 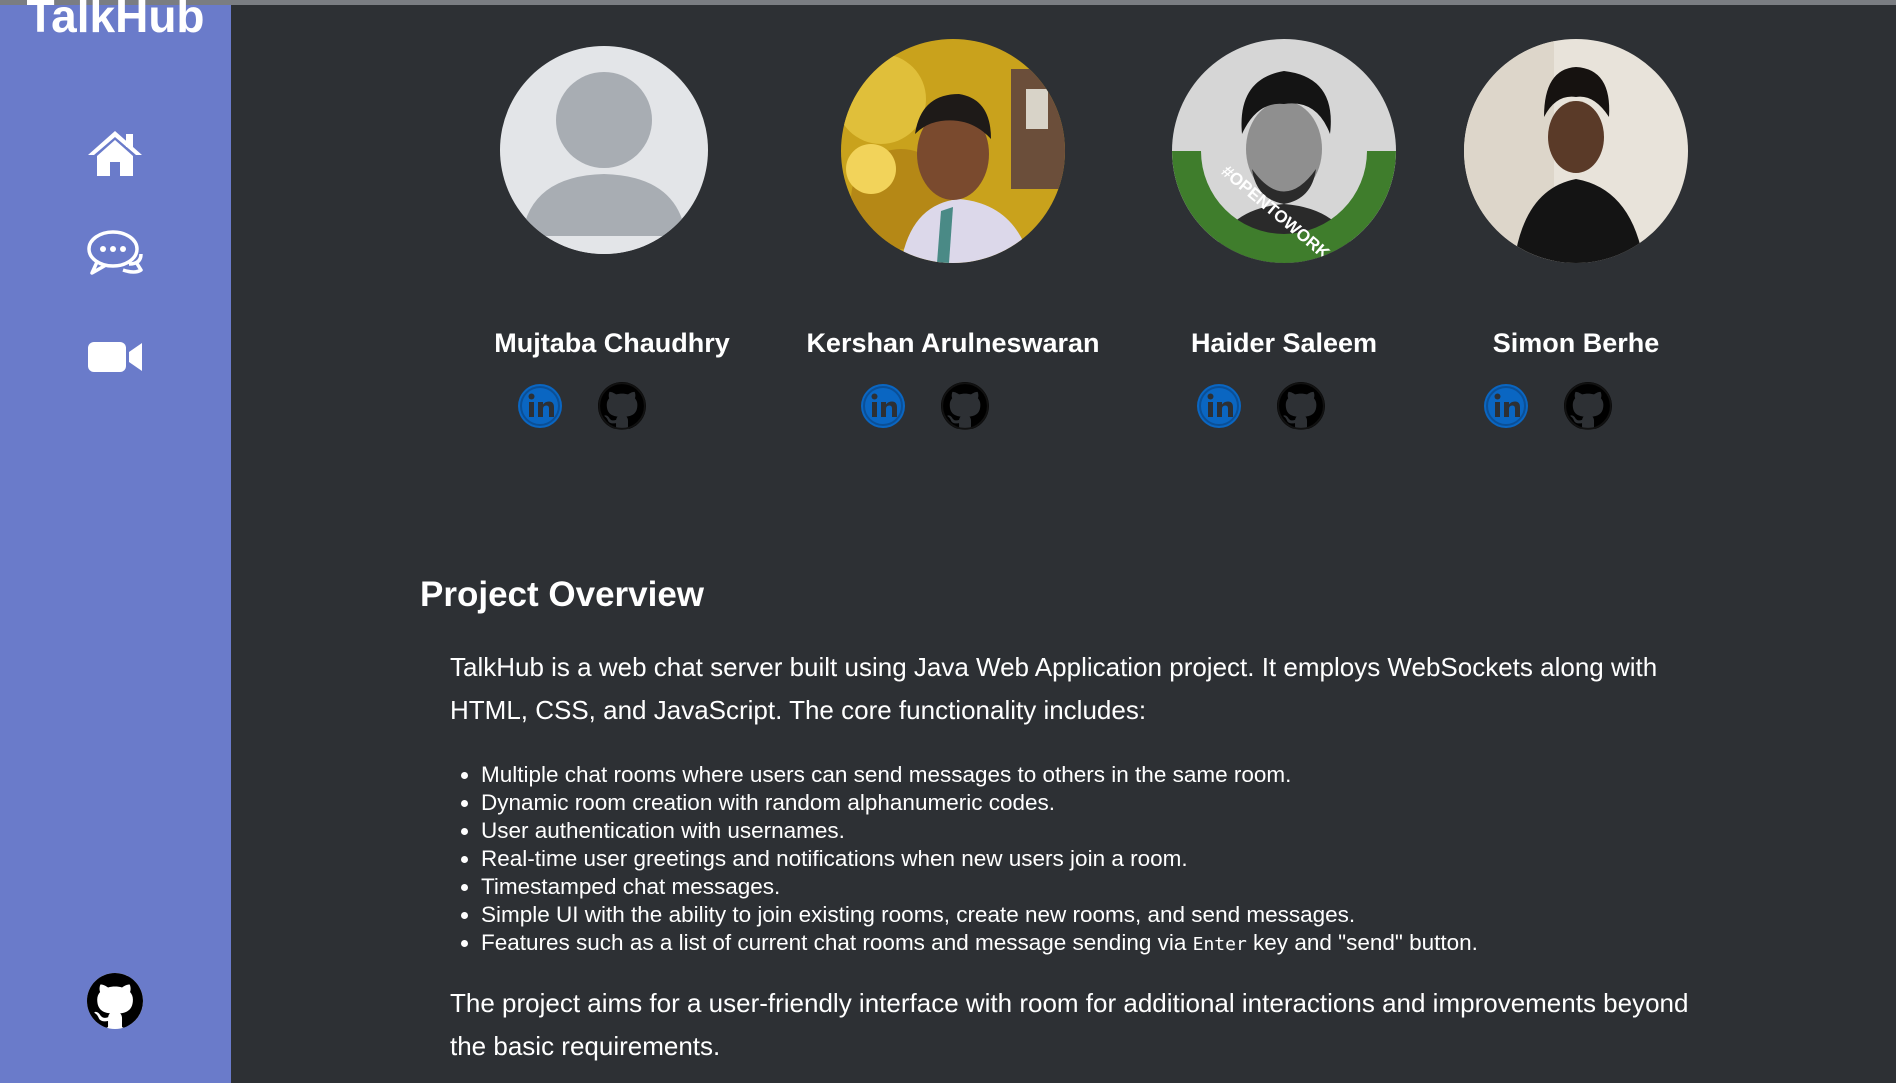 What do you see at coordinates (1219, 944) in the screenshot?
I see `enter-key-code: Enter` at bounding box center [1219, 944].